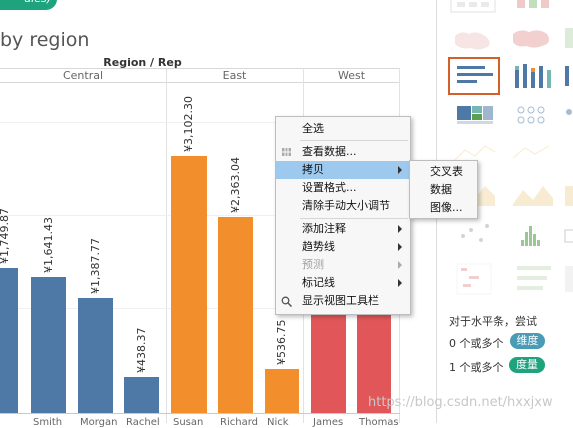  I want to click on x-axis-line, so click(200, 413).